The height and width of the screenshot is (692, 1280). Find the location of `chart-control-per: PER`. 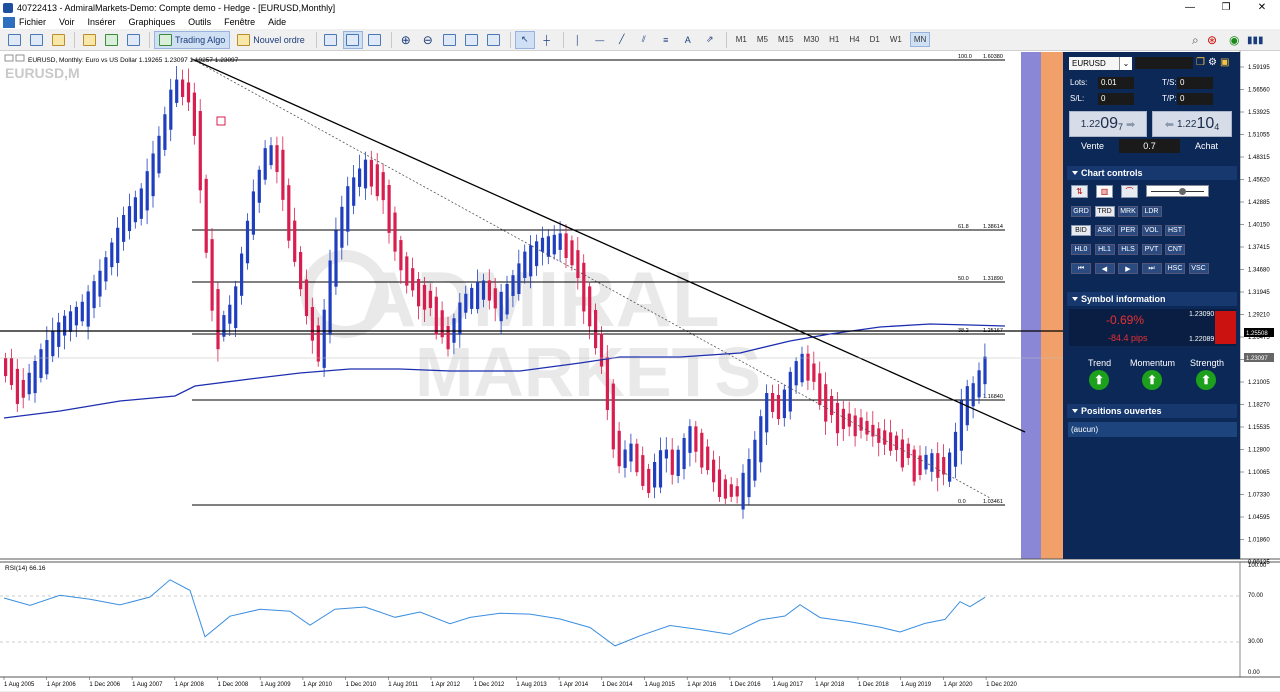

chart-control-per: PER is located at coordinates (1128, 230).